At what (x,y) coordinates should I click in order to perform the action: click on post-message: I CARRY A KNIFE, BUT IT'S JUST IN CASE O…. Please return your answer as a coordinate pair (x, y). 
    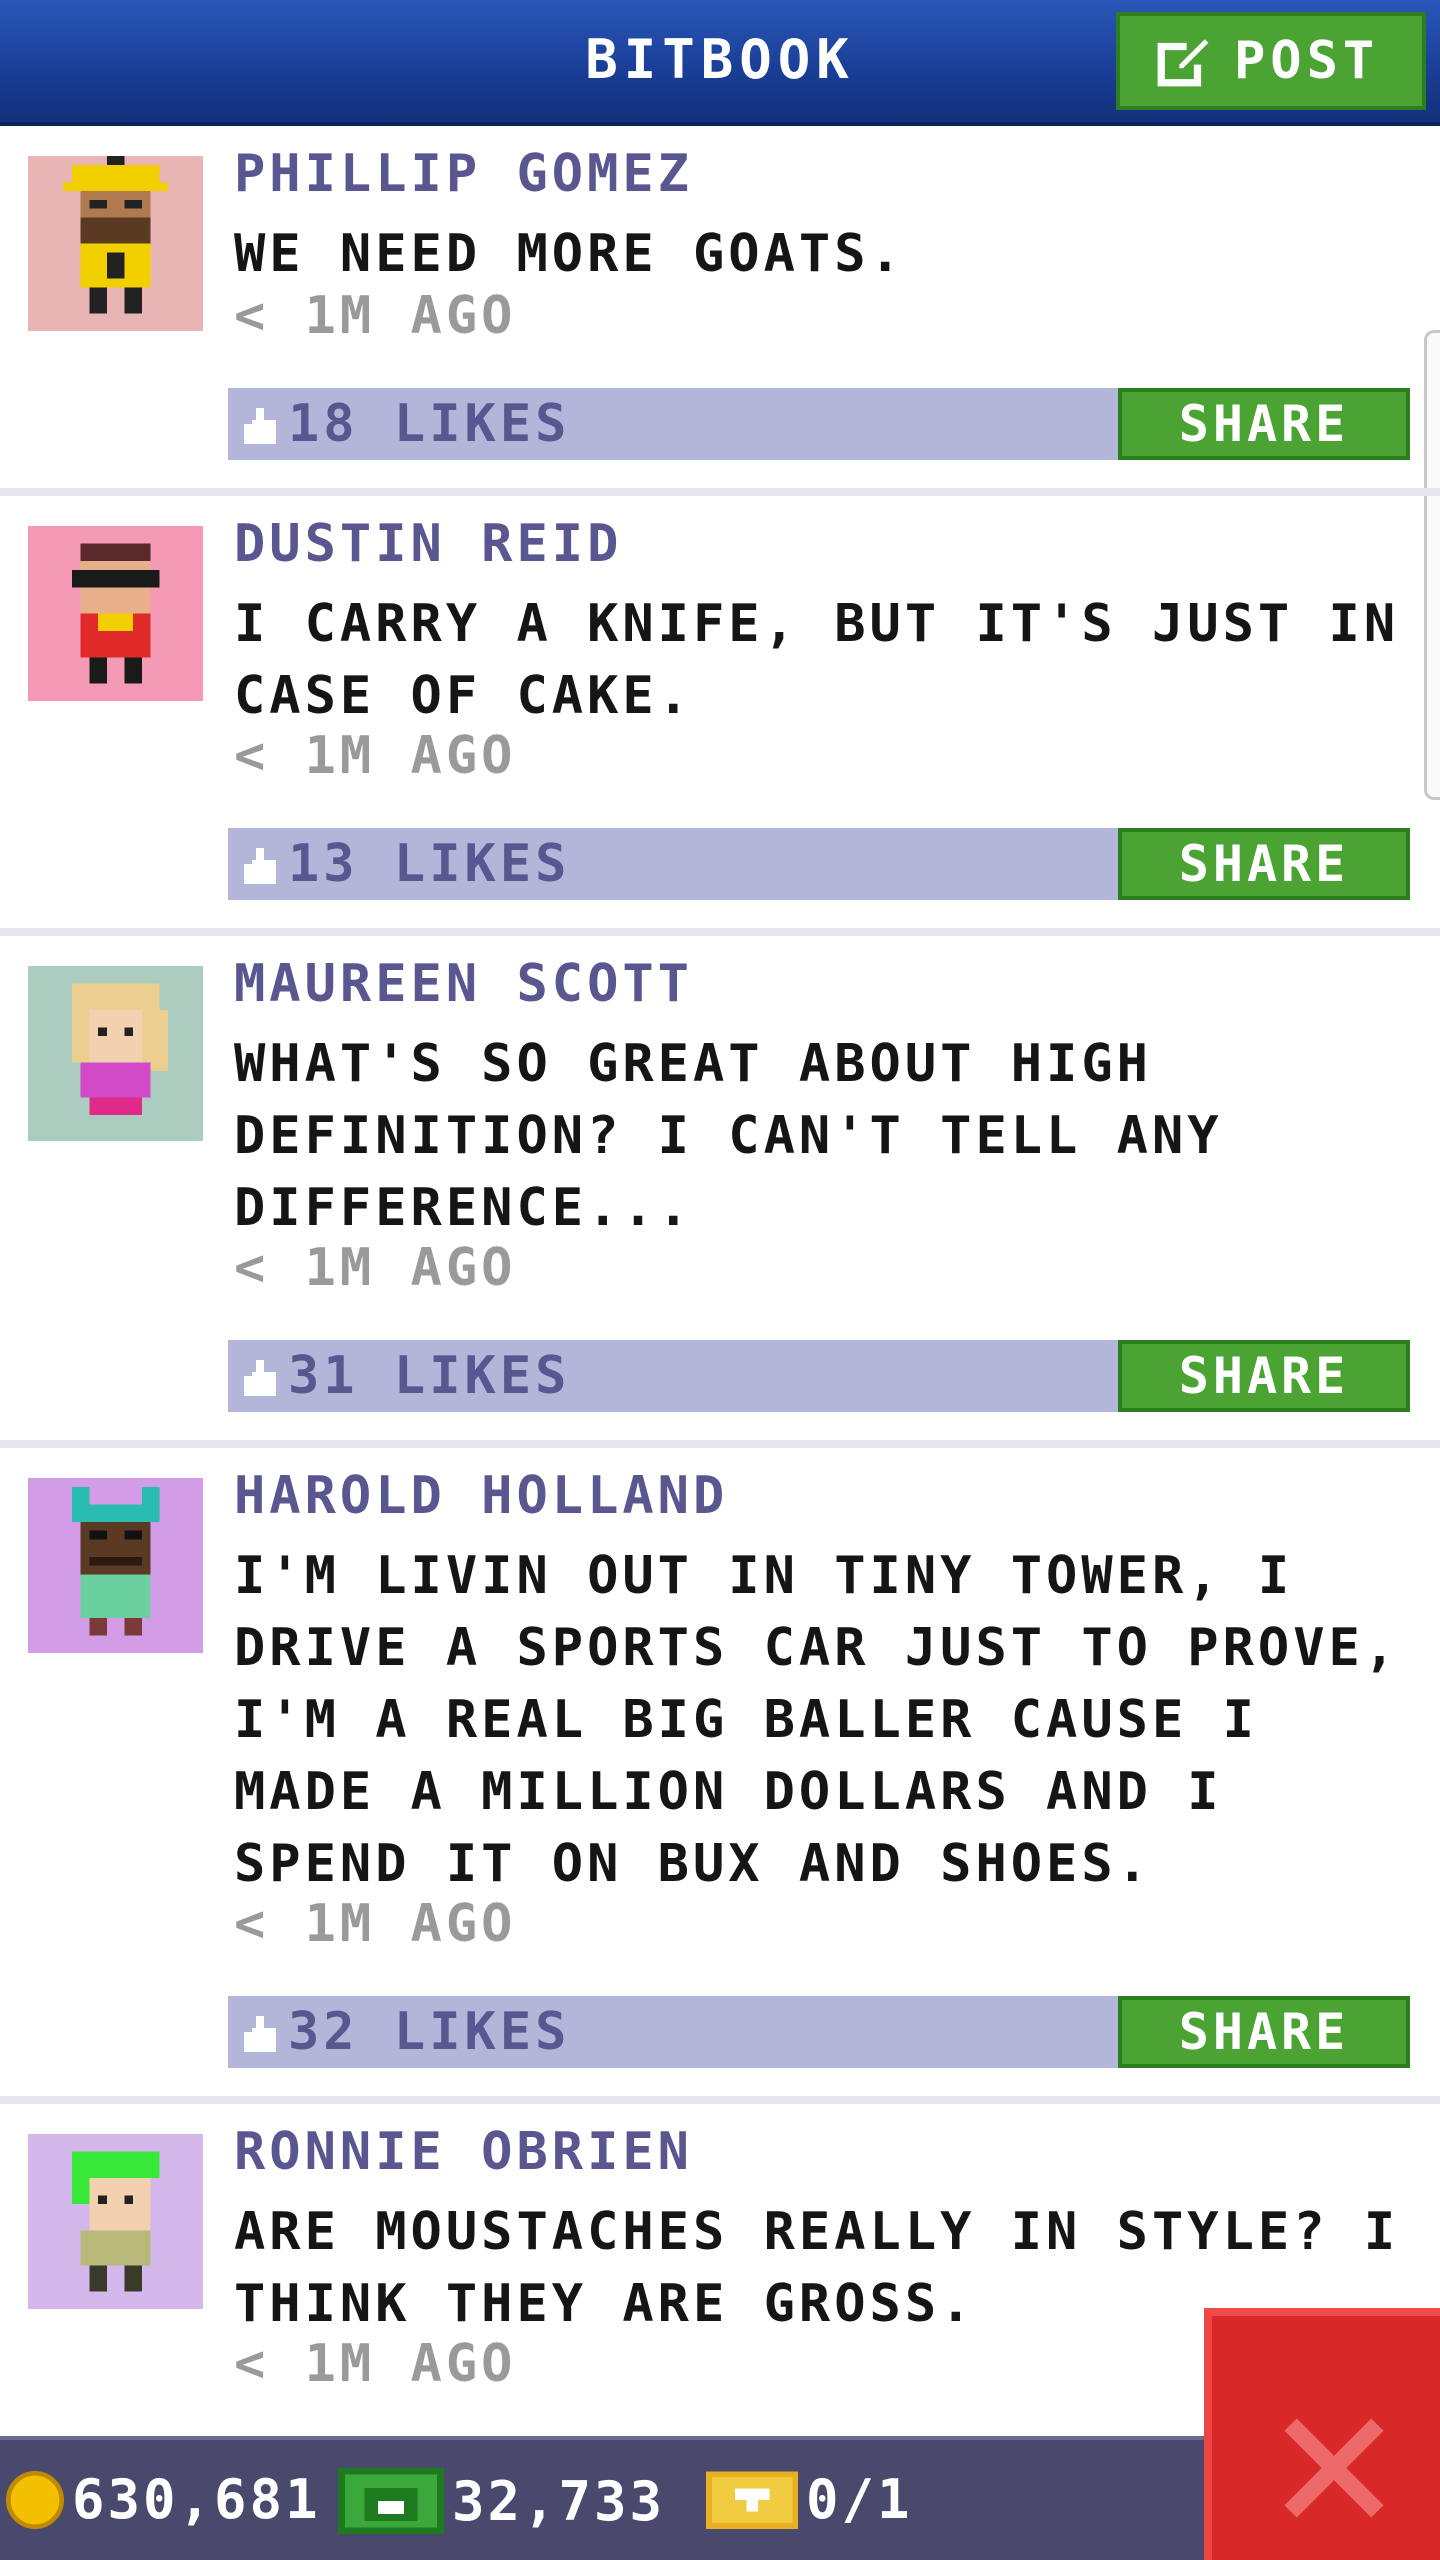
    Looking at the image, I should click on (817, 660).